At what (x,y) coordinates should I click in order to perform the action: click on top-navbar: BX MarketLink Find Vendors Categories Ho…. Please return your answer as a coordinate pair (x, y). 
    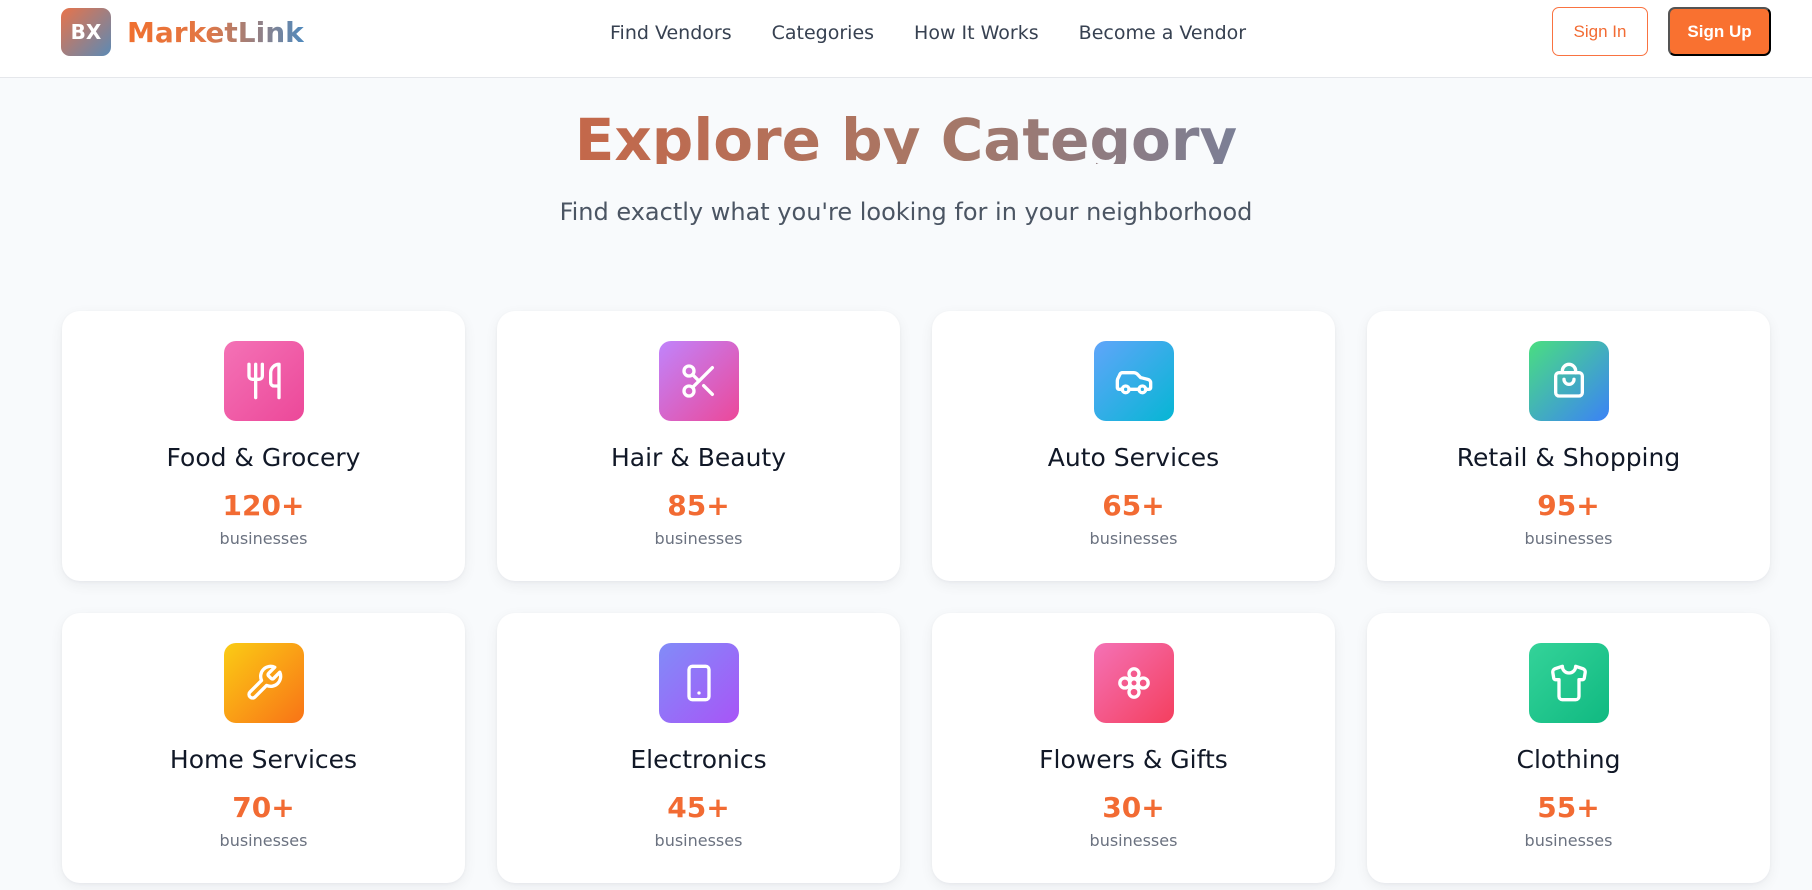
    Looking at the image, I should click on (906, 39).